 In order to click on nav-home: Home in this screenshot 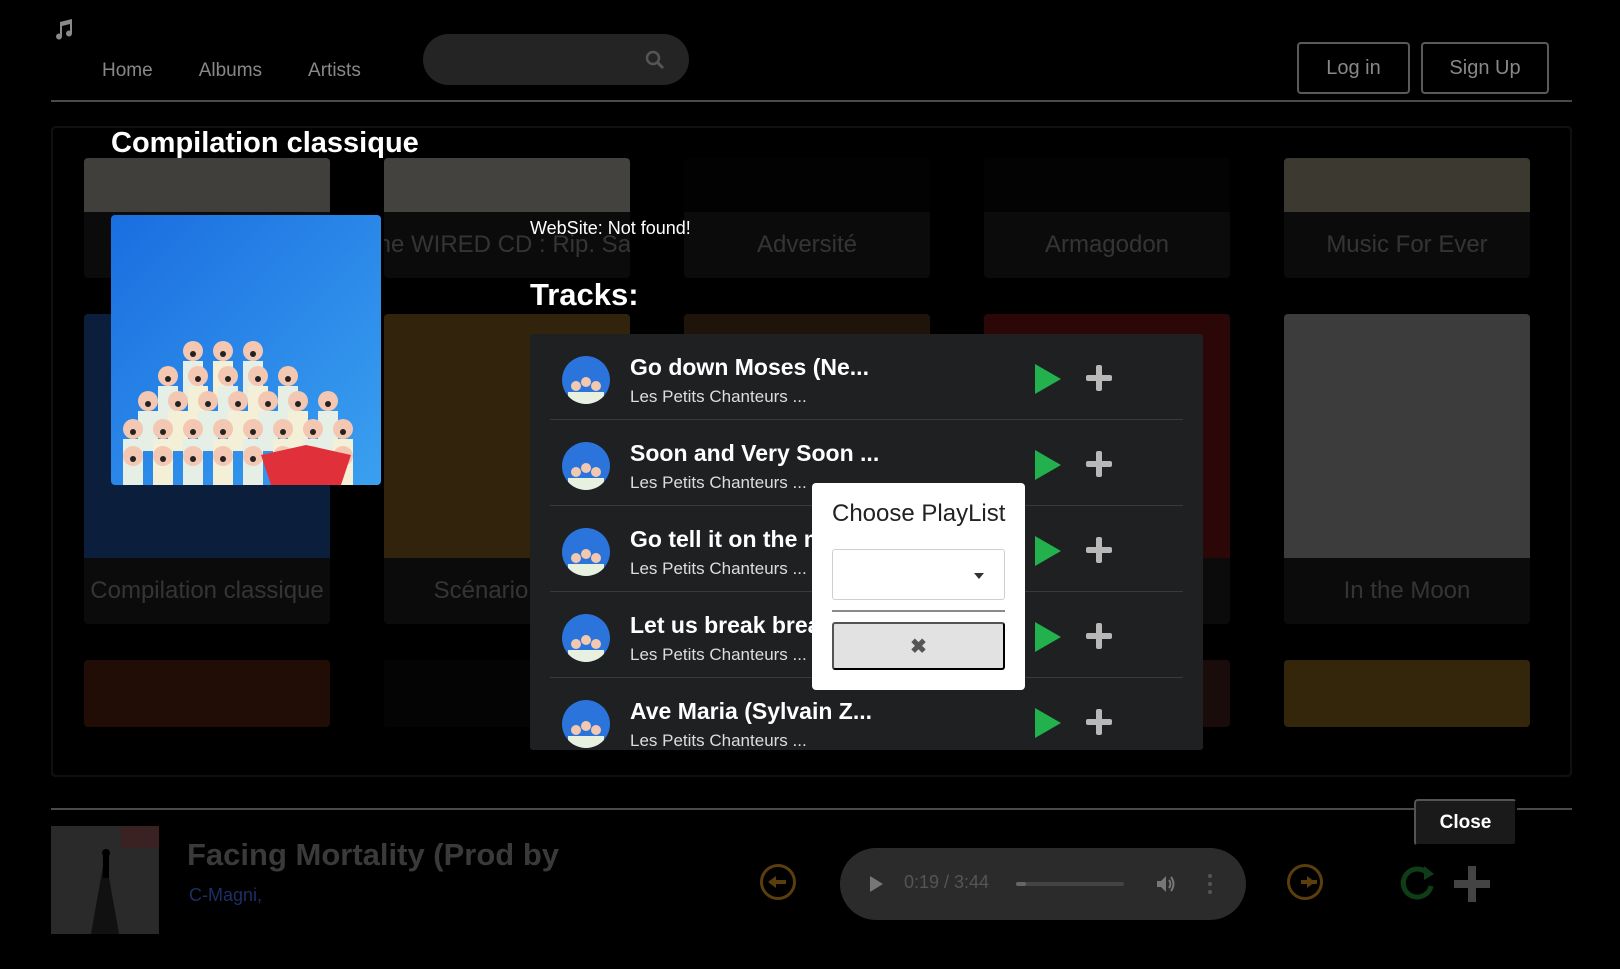, I will do `click(127, 71)`.